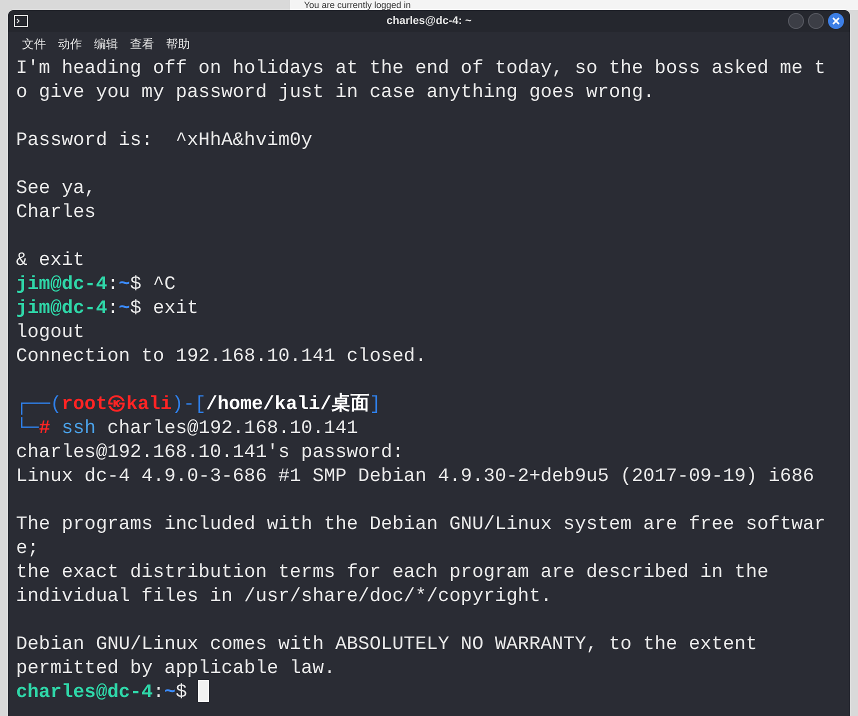 This screenshot has width=858, height=716. I want to click on terminal-line: jim@dc-4:~$ exit, so click(107, 308).